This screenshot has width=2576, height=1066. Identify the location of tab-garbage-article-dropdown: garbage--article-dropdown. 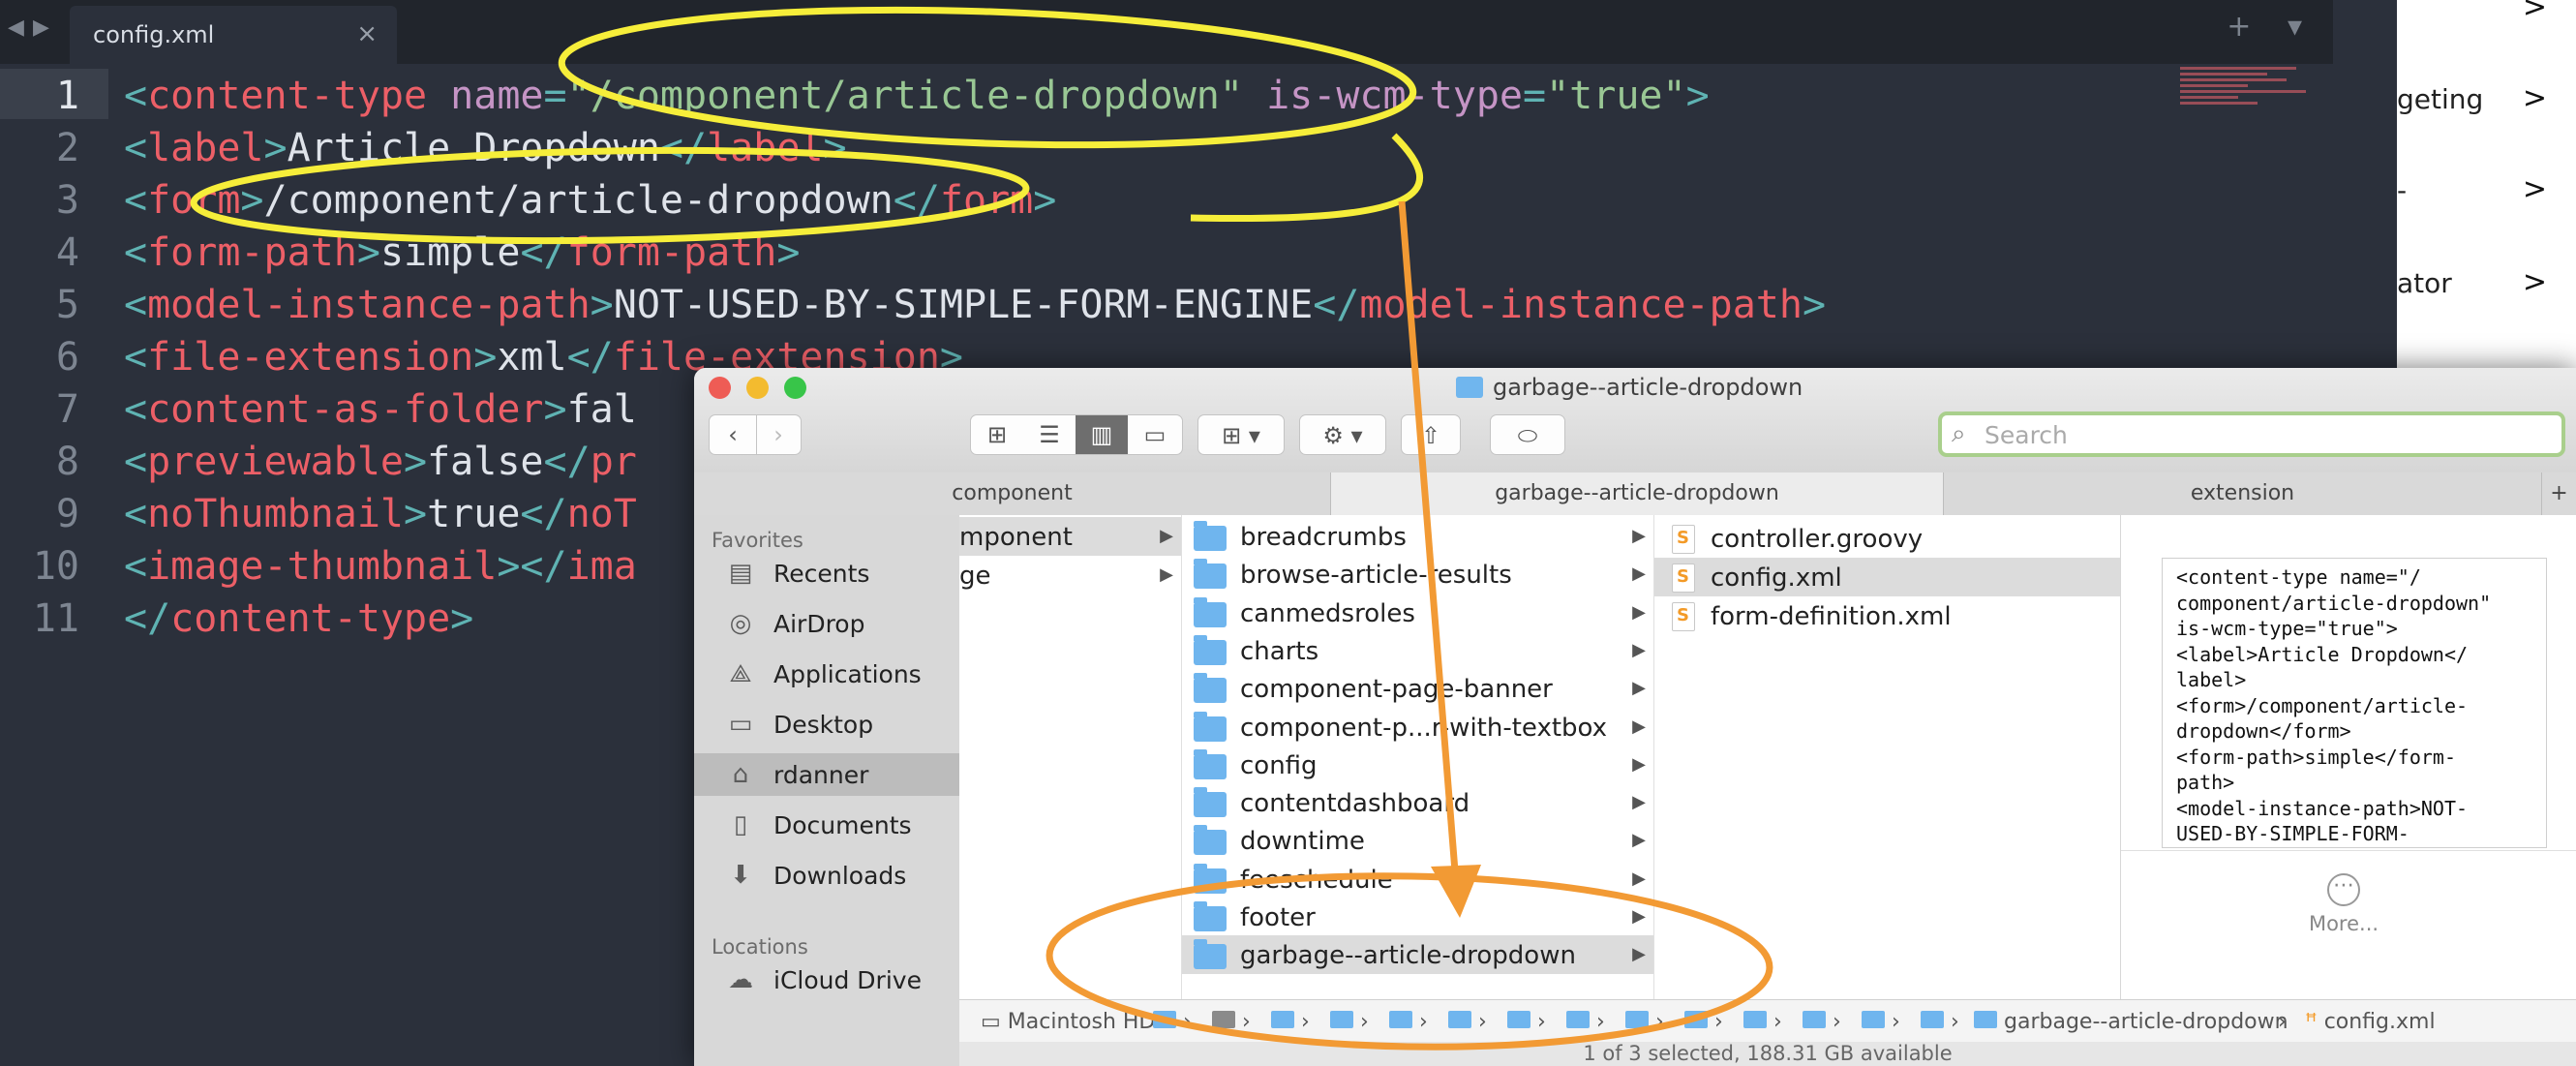
(1637, 493).